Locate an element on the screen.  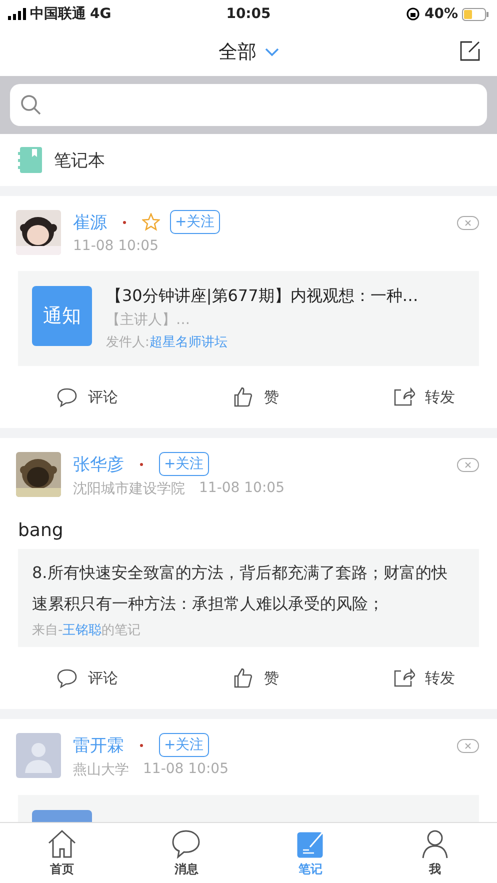
tab: 消息 is located at coordinates (186, 853).